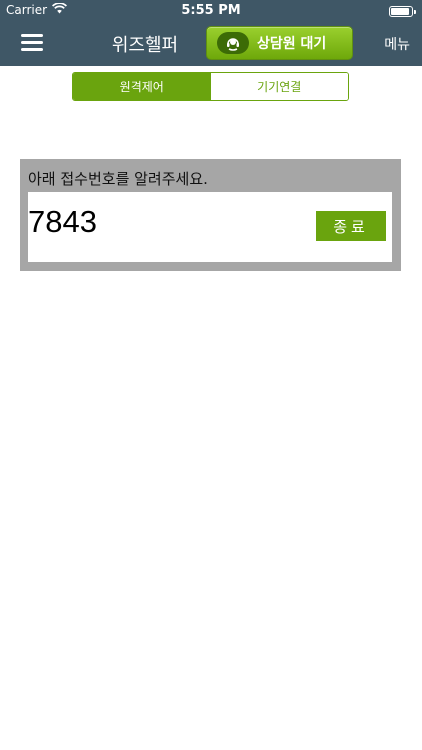 This screenshot has height=750, width=422. Describe the element at coordinates (351, 226) in the screenshot. I see `end-button: 종료` at that location.